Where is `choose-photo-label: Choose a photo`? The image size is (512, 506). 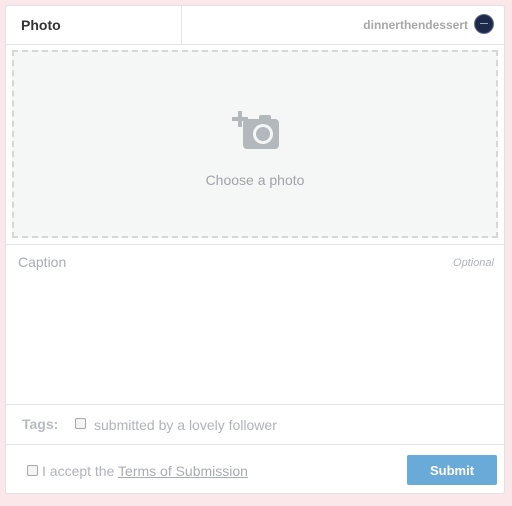
choose-photo-label: Choose a photo is located at coordinates (255, 180).